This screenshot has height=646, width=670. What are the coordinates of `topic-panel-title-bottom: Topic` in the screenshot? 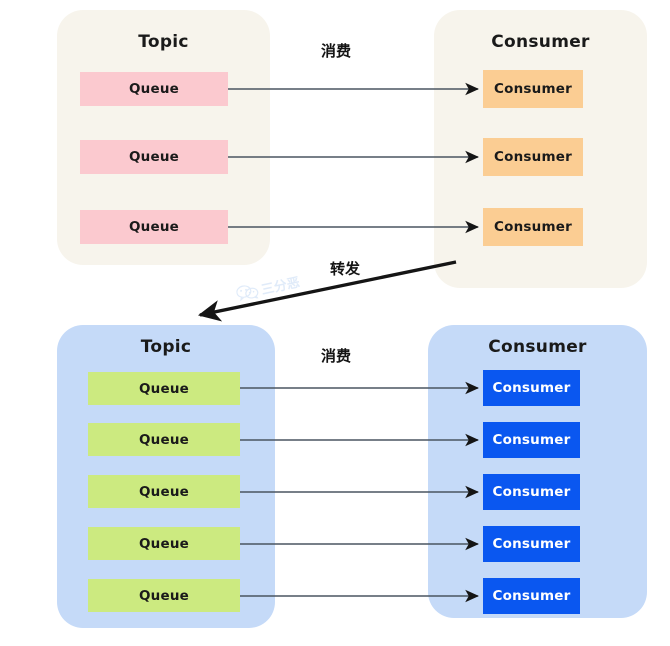 It's located at (166, 347).